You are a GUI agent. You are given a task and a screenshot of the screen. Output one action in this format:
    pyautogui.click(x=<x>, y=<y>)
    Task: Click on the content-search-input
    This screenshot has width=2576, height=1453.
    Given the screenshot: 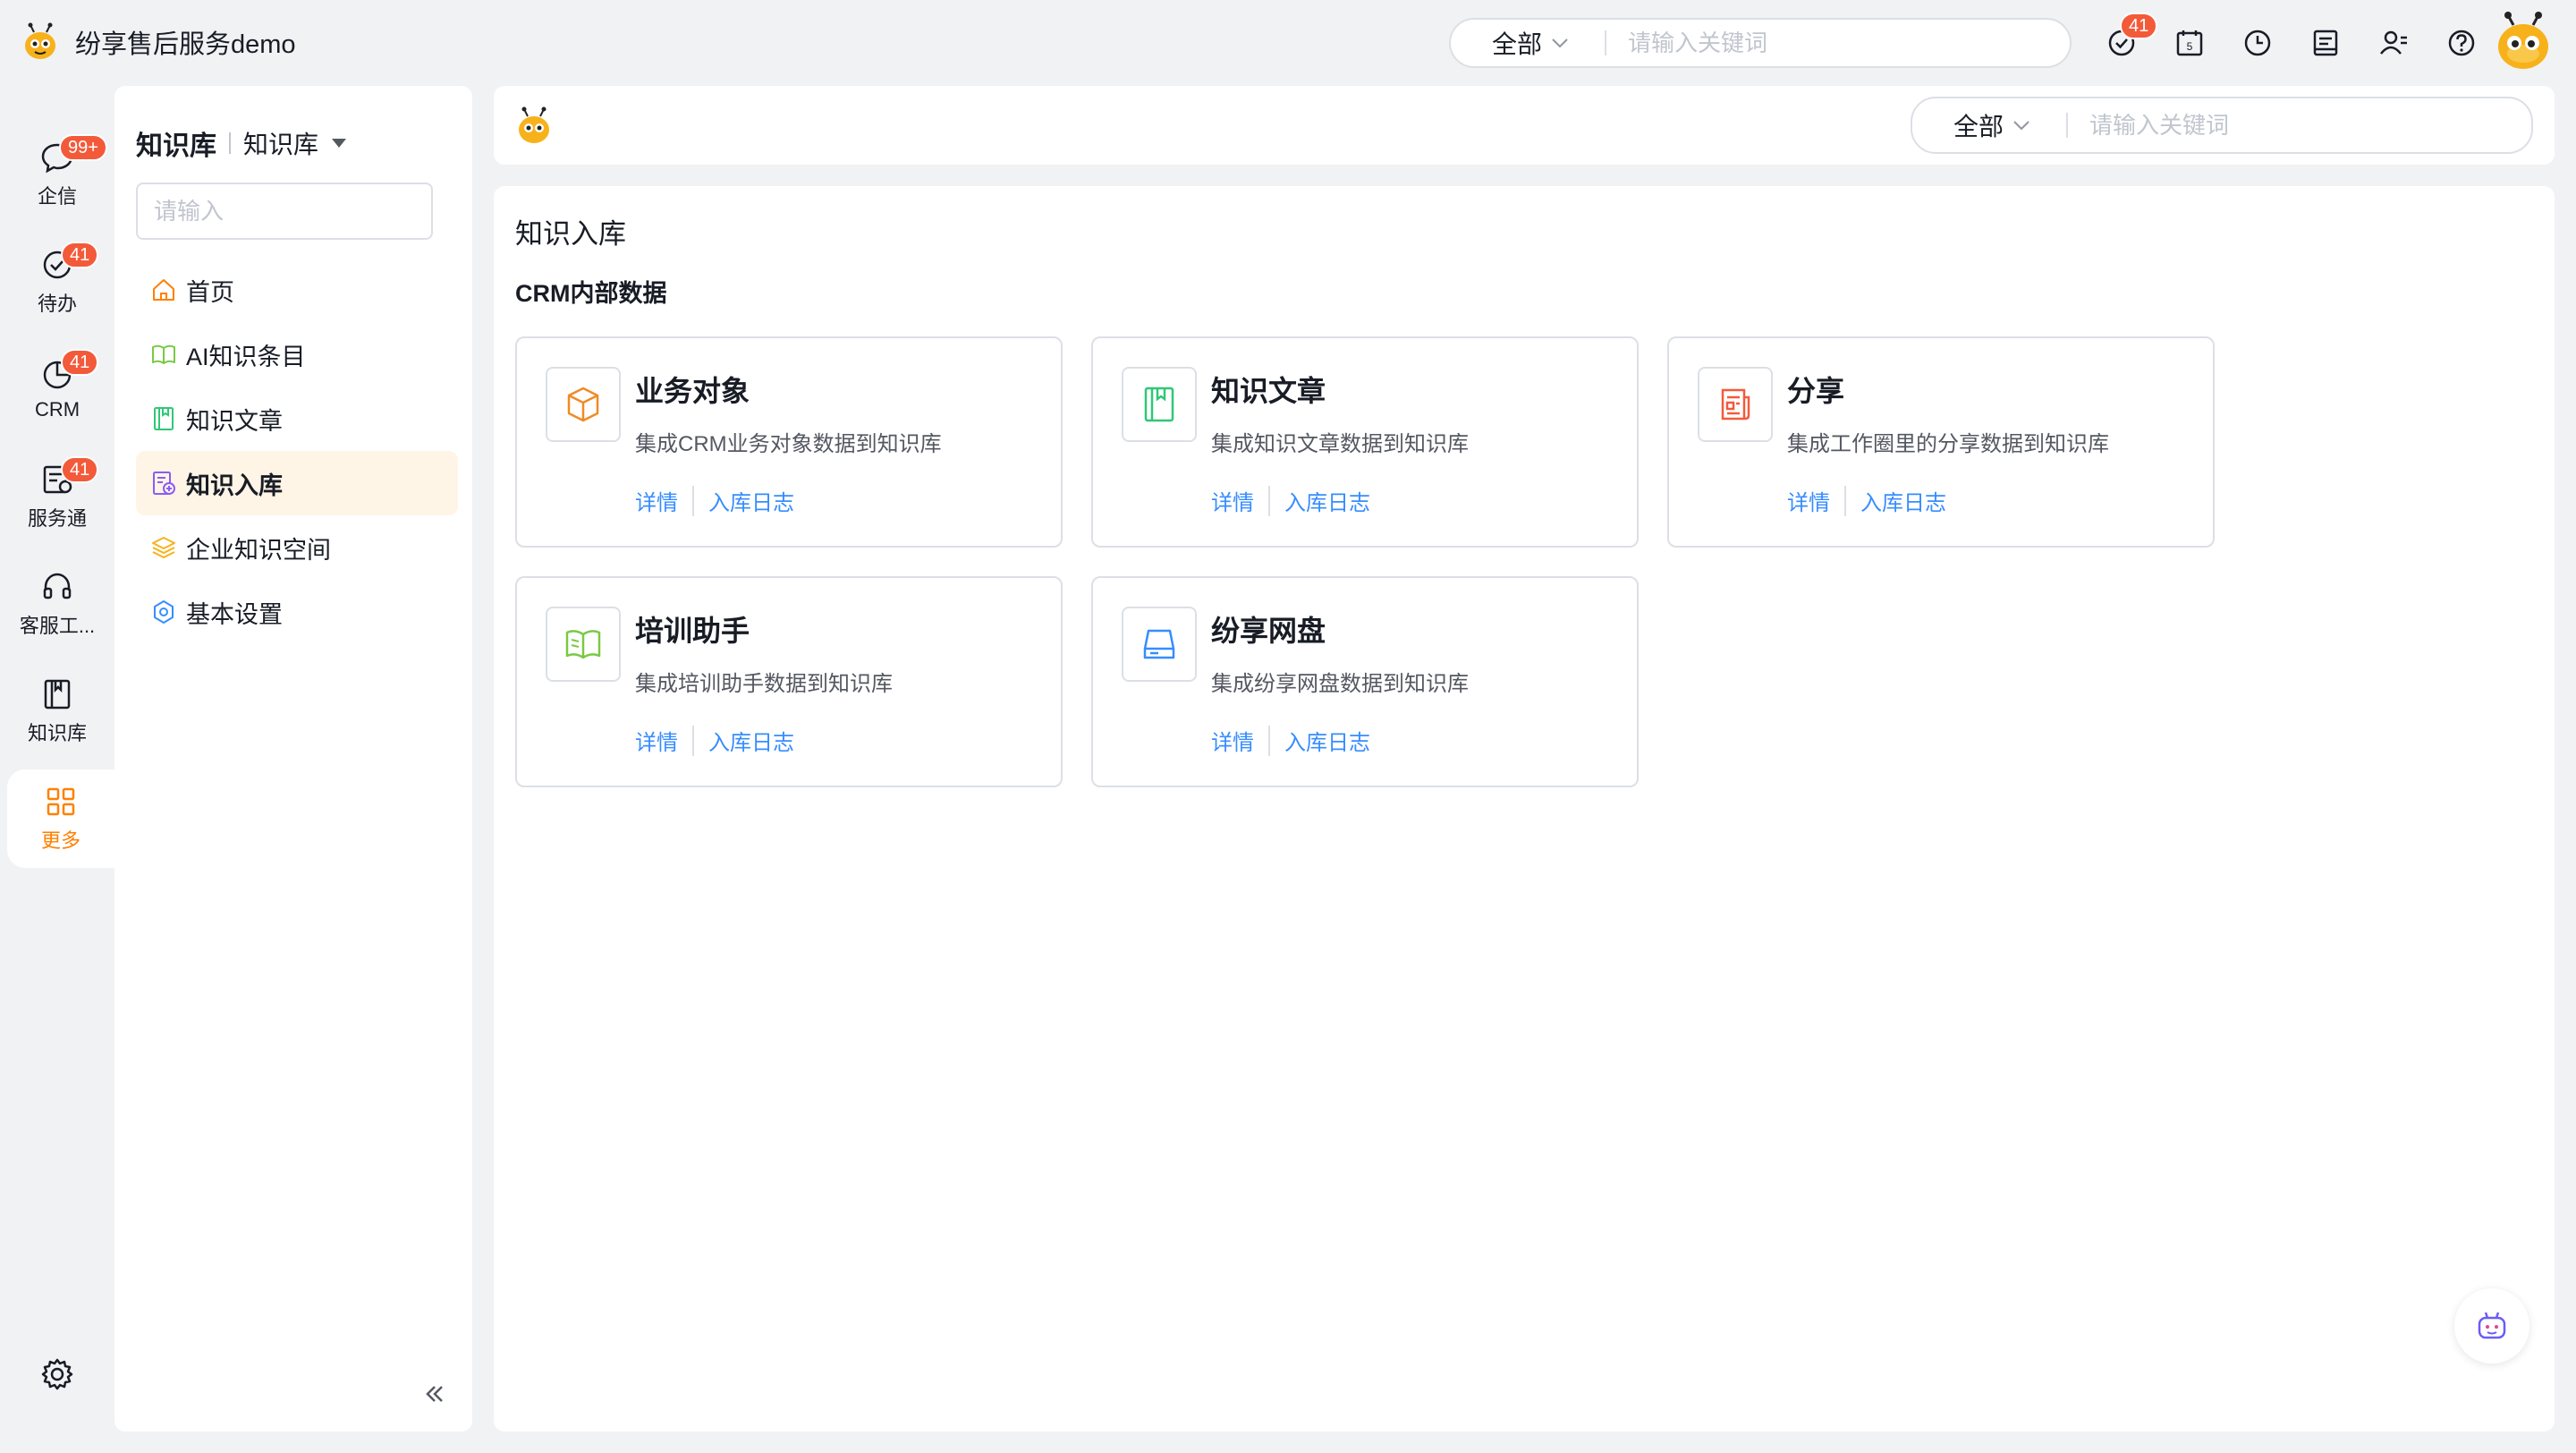 What is the action you would take?
    pyautogui.click(x=2299, y=125)
    